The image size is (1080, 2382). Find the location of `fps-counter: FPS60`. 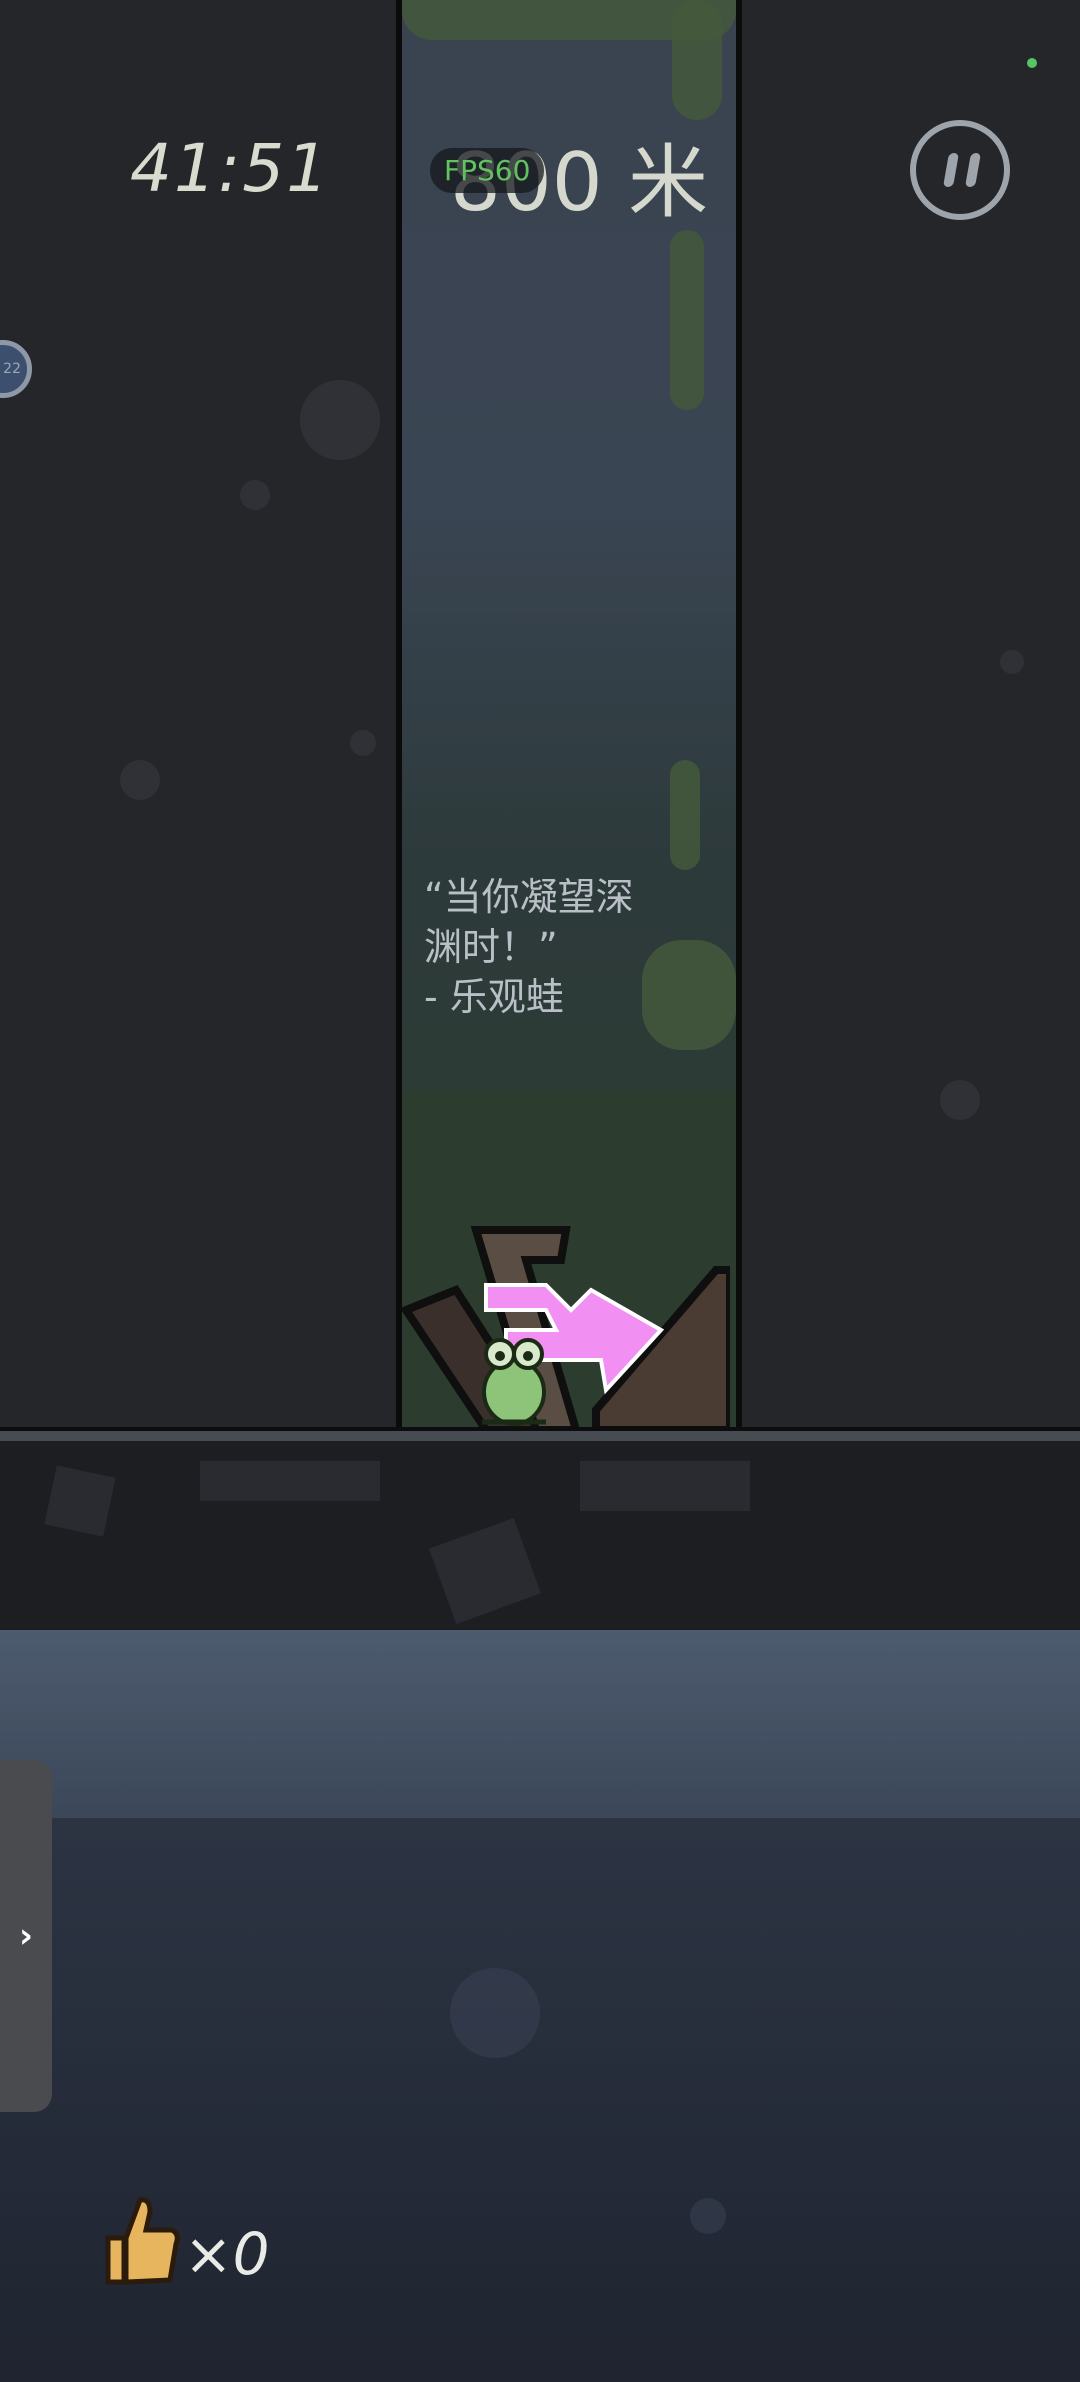

fps-counter: FPS60 is located at coordinates (487, 170).